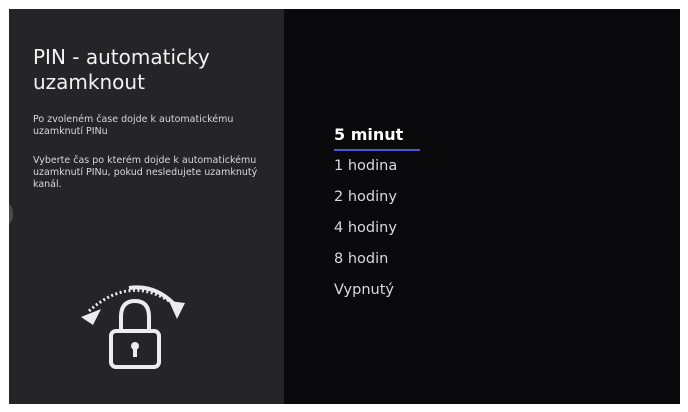 This screenshot has width=688, height=412. I want to click on option-5-minut: 5 minut, so click(414, 140).